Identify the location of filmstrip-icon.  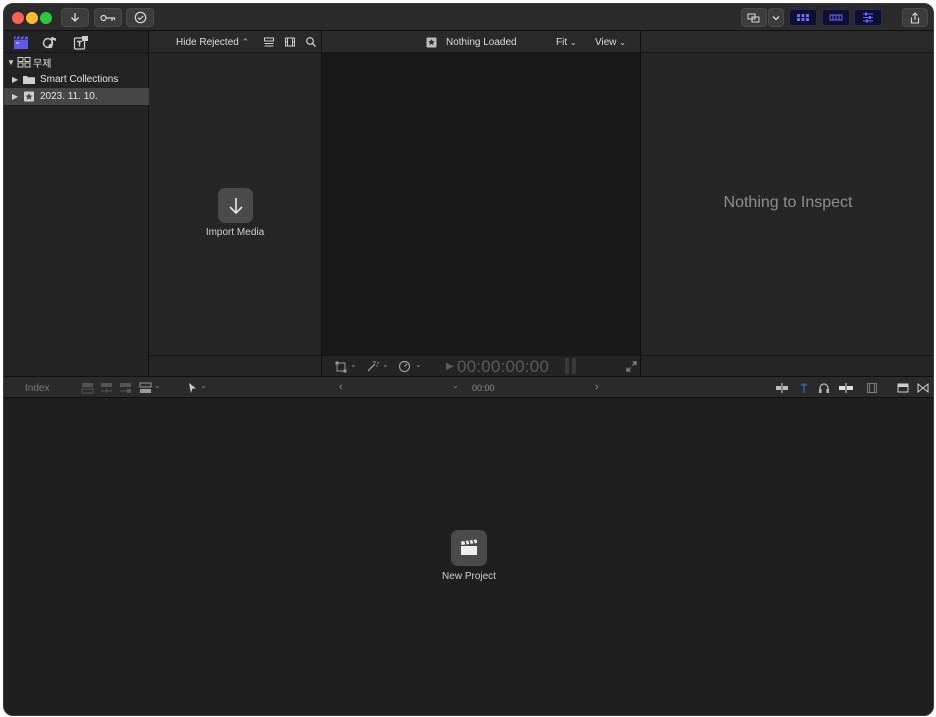
(290, 42).